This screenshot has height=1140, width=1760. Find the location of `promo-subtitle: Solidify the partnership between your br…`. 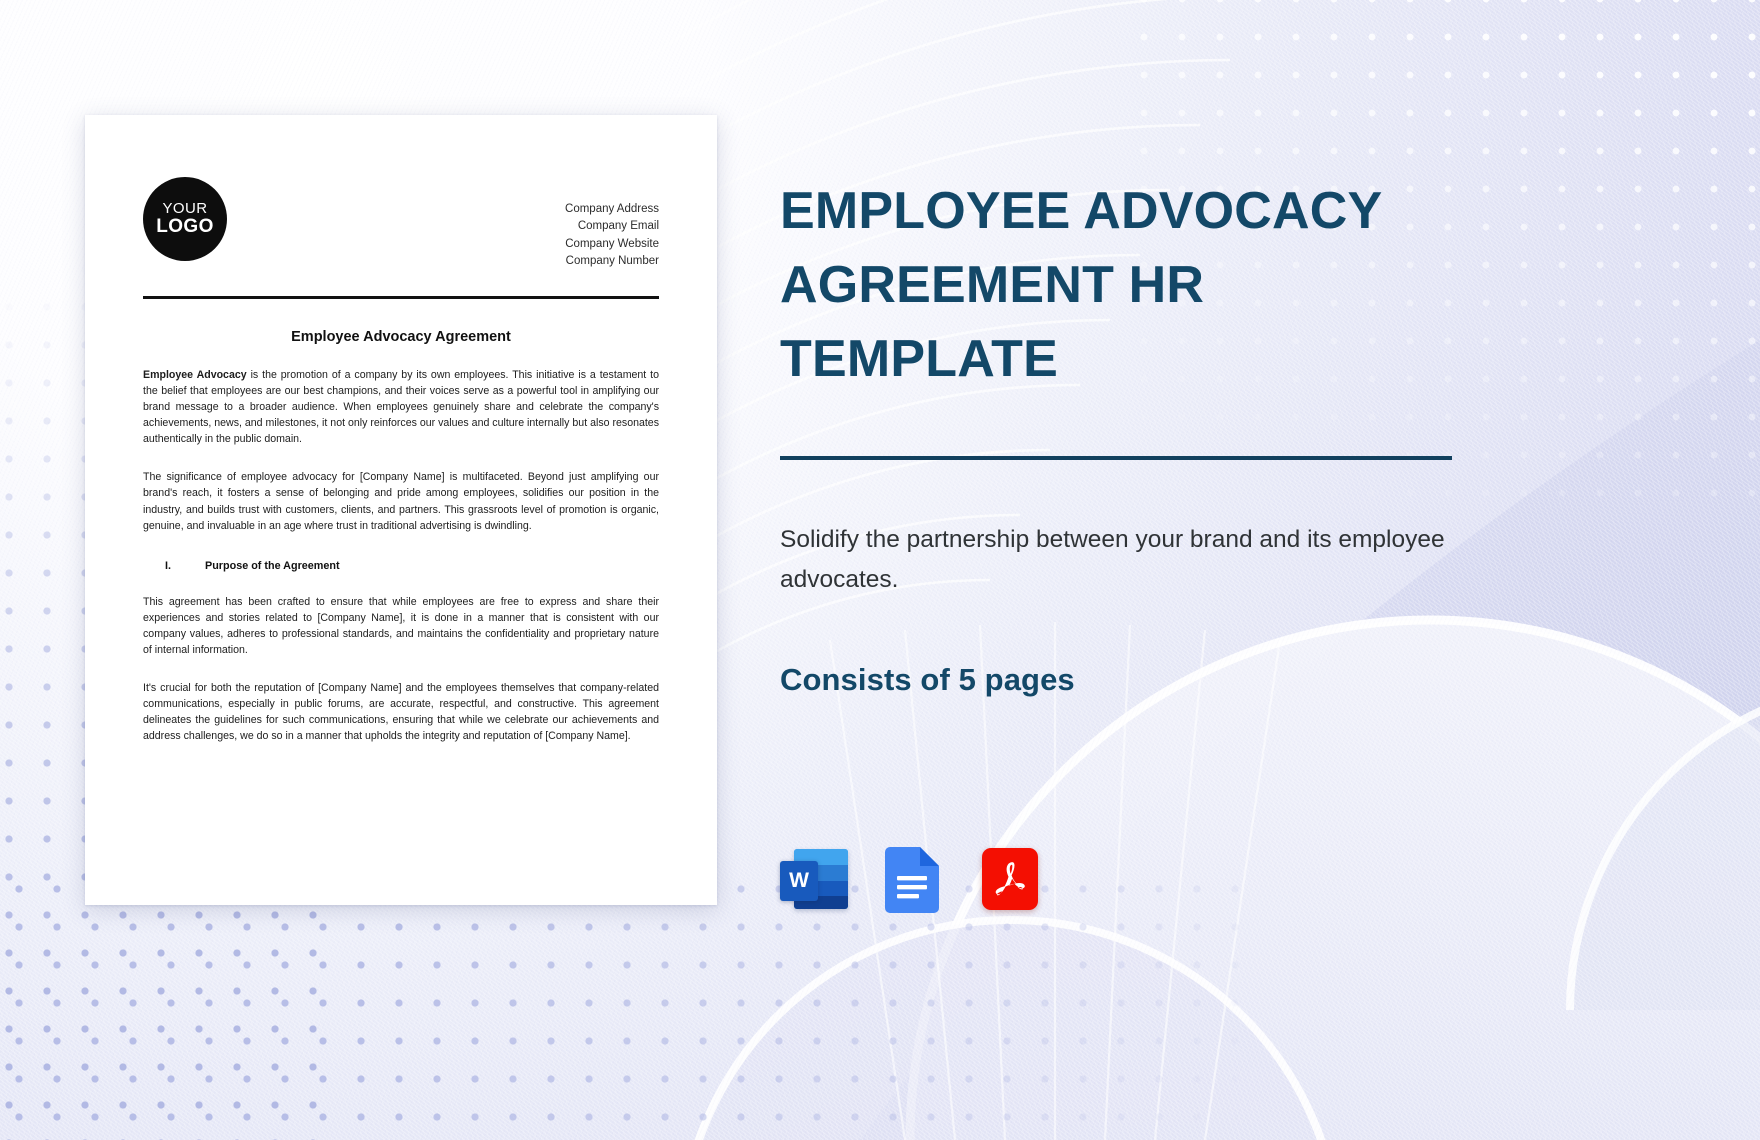

promo-subtitle: Solidify the partnership between your br… is located at coordinates (1112, 560).